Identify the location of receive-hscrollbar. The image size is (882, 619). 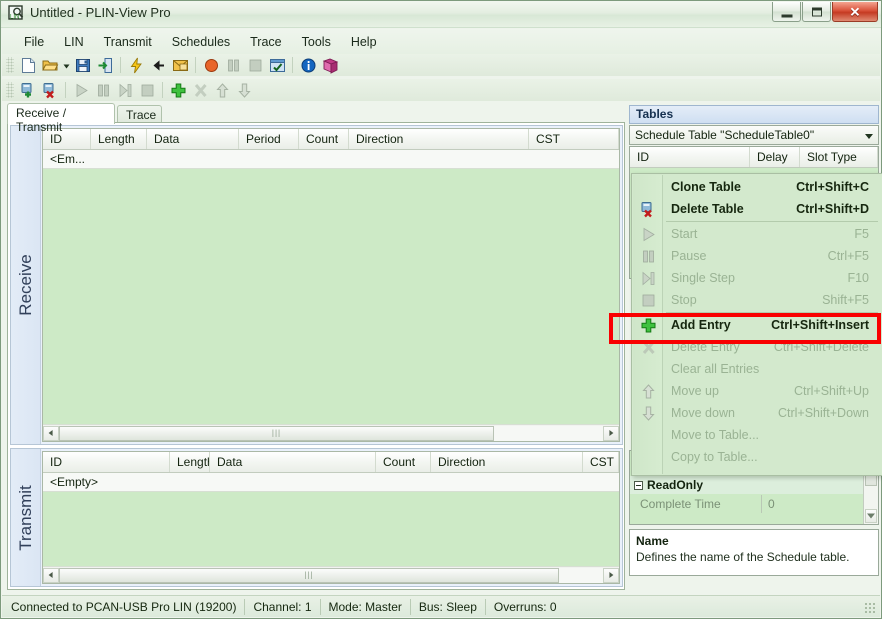
(331, 432).